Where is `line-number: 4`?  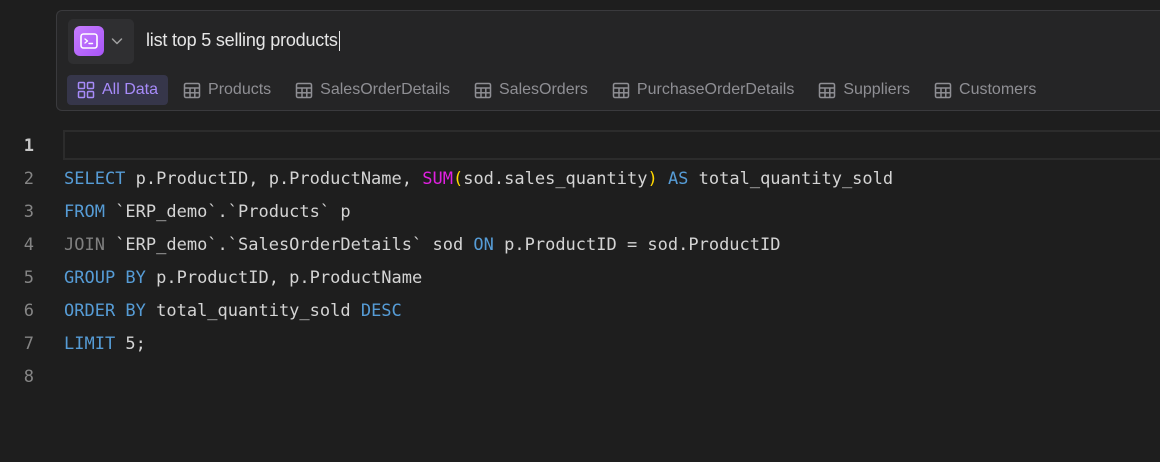
line-number: 4 is located at coordinates (28, 244).